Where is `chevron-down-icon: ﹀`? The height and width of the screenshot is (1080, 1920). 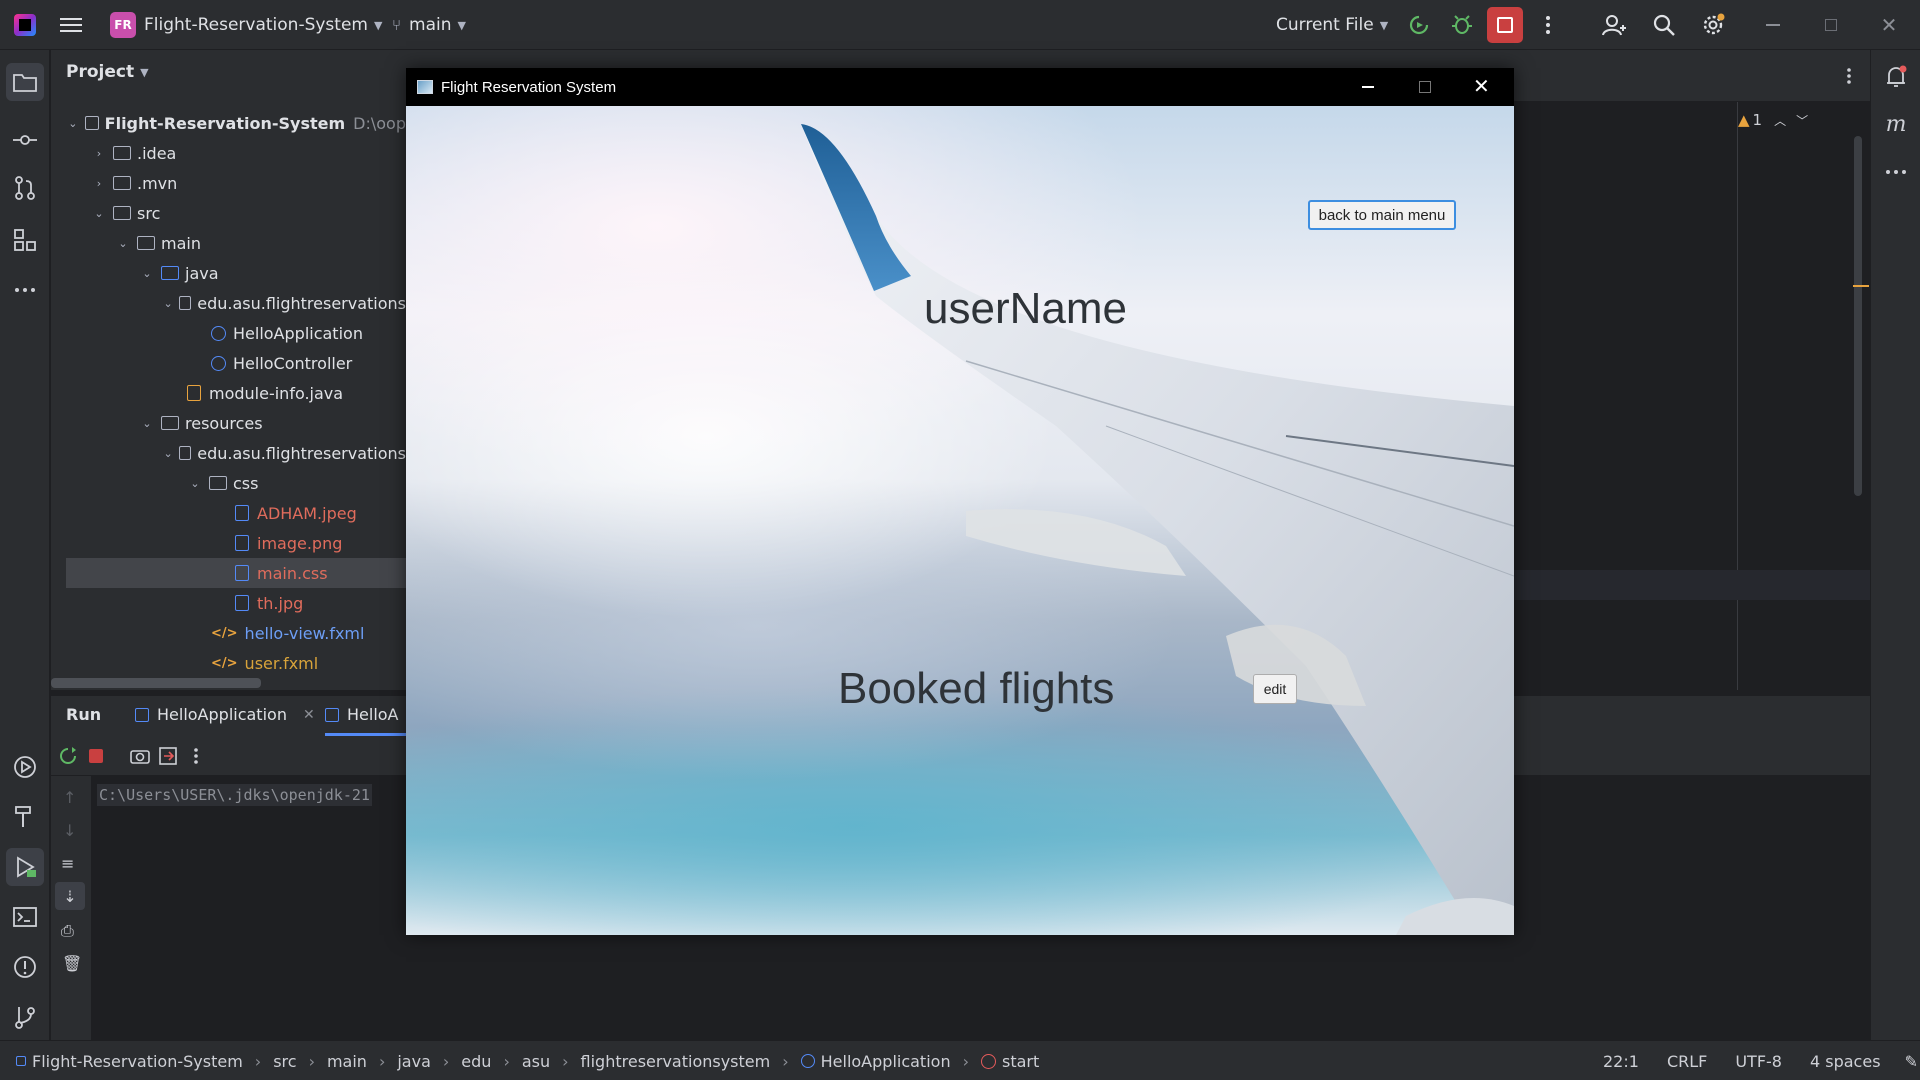 chevron-down-icon: ﹀ is located at coordinates (1802, 120).